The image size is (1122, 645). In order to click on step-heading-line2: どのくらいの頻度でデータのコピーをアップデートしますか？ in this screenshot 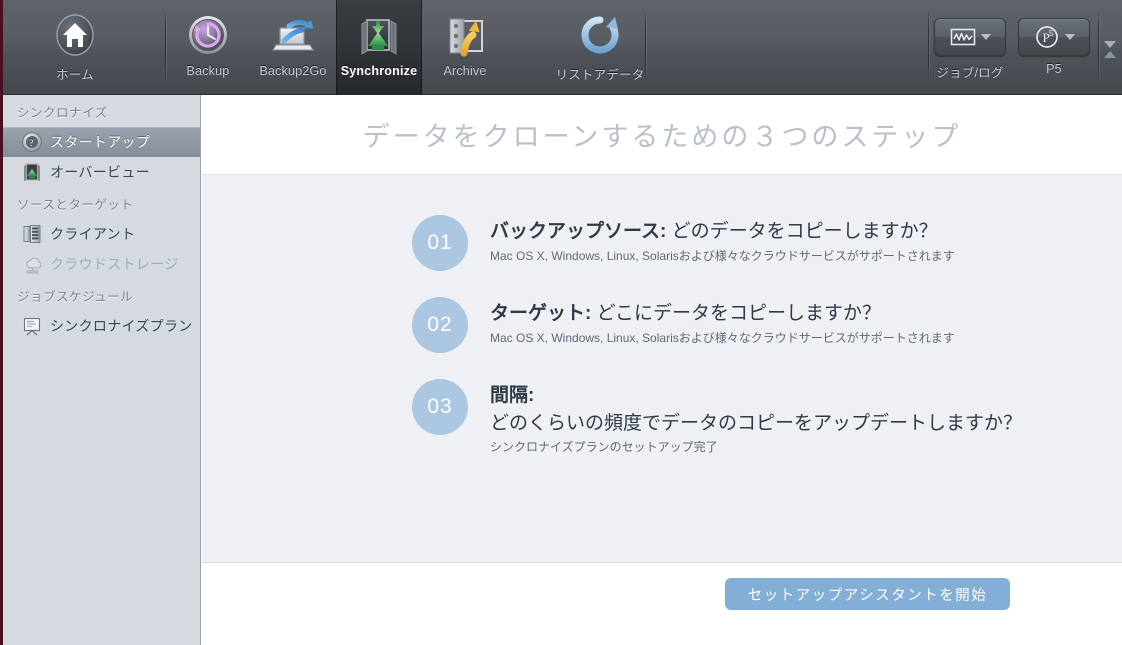, I will do `click(756, 424)`.